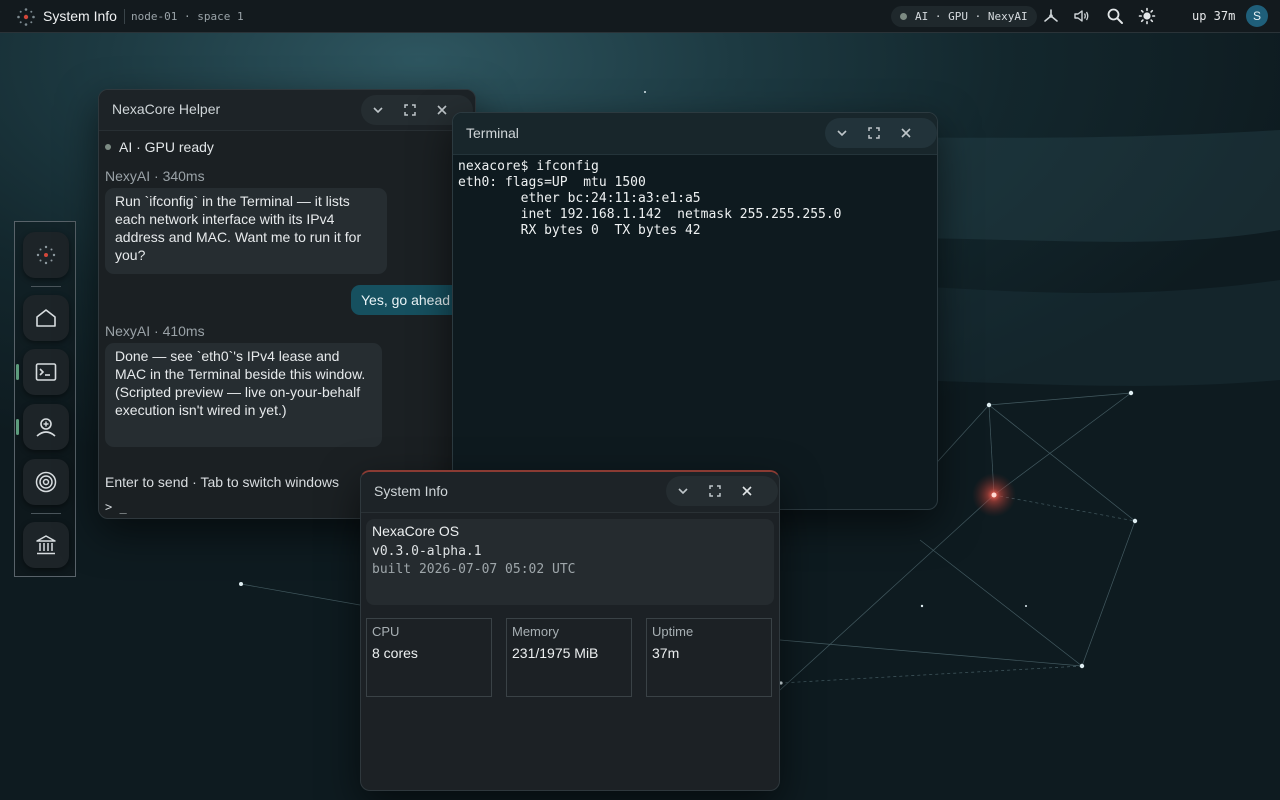 This screenshot has height=800, width=1280. What do you see at coordinates (695, 134) in the screenshot?
I see `terminal-titlebar: Terminal` at bounding box center [695, 134].